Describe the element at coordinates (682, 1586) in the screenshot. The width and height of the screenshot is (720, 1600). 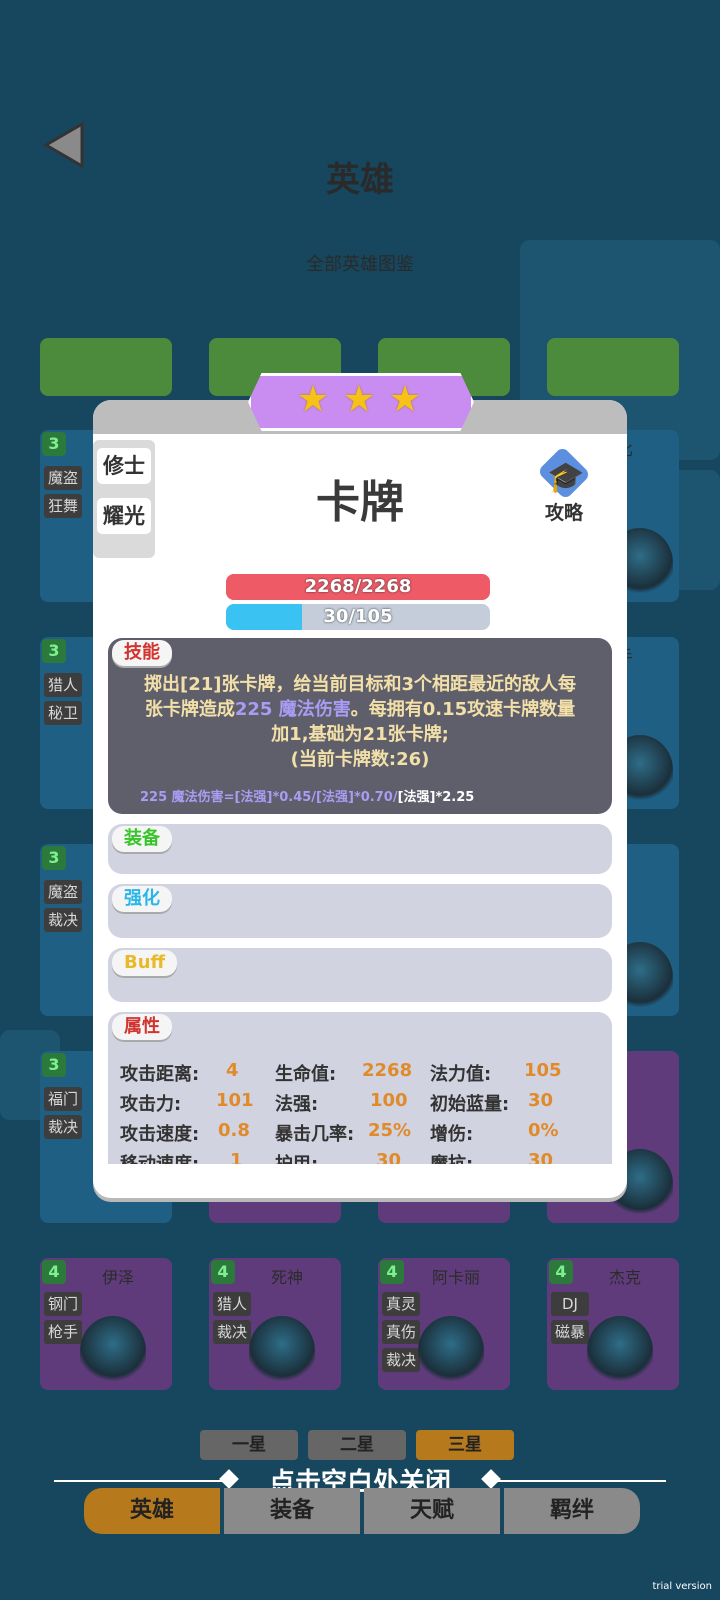
I see `watermark-text: trial version` at that location.